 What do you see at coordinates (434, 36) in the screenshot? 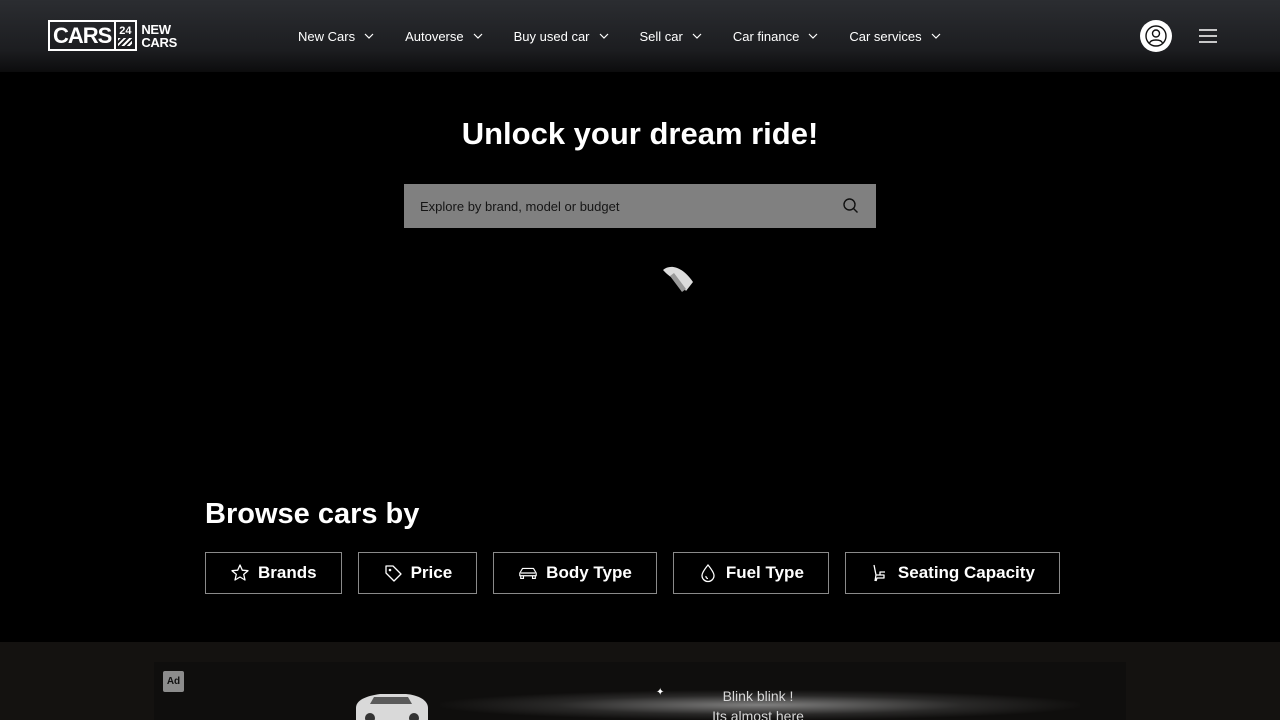
I see `nav-label: Autoverse` at bounding box center [434, 36].